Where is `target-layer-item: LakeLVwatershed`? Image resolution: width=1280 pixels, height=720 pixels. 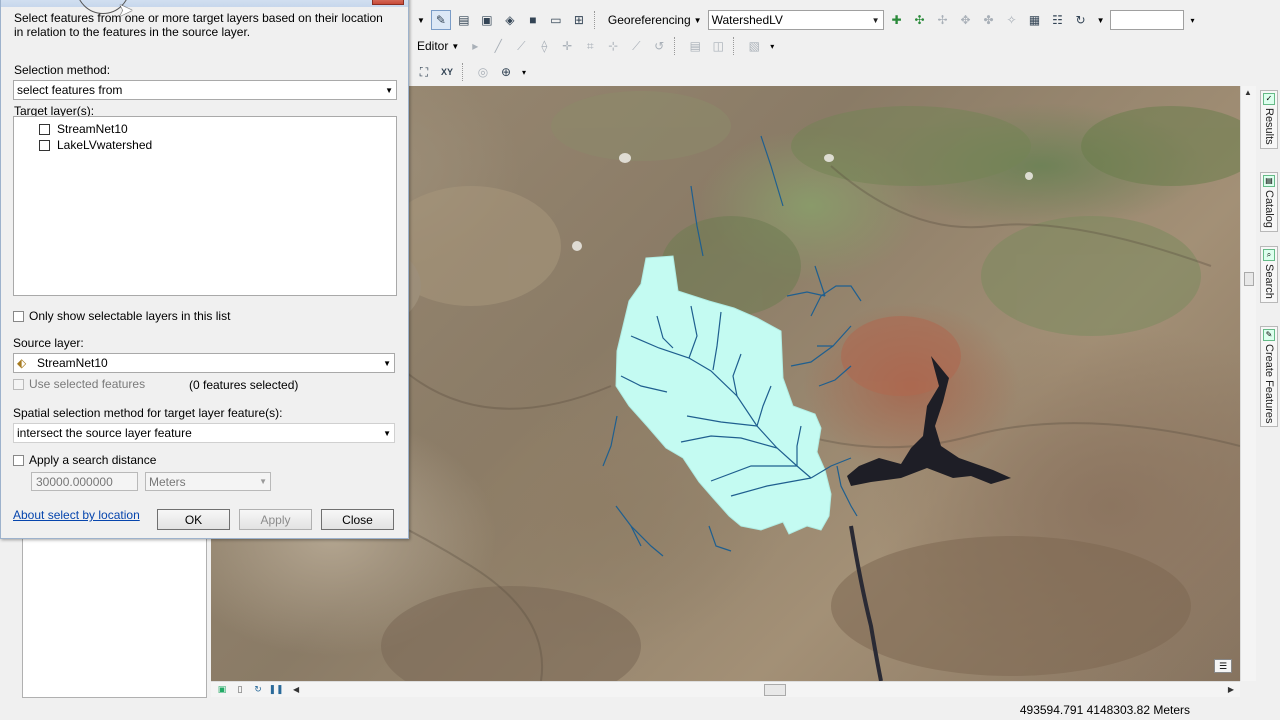
target-layer-item: LakeLVwatershed is located at coordinates (95, 145).